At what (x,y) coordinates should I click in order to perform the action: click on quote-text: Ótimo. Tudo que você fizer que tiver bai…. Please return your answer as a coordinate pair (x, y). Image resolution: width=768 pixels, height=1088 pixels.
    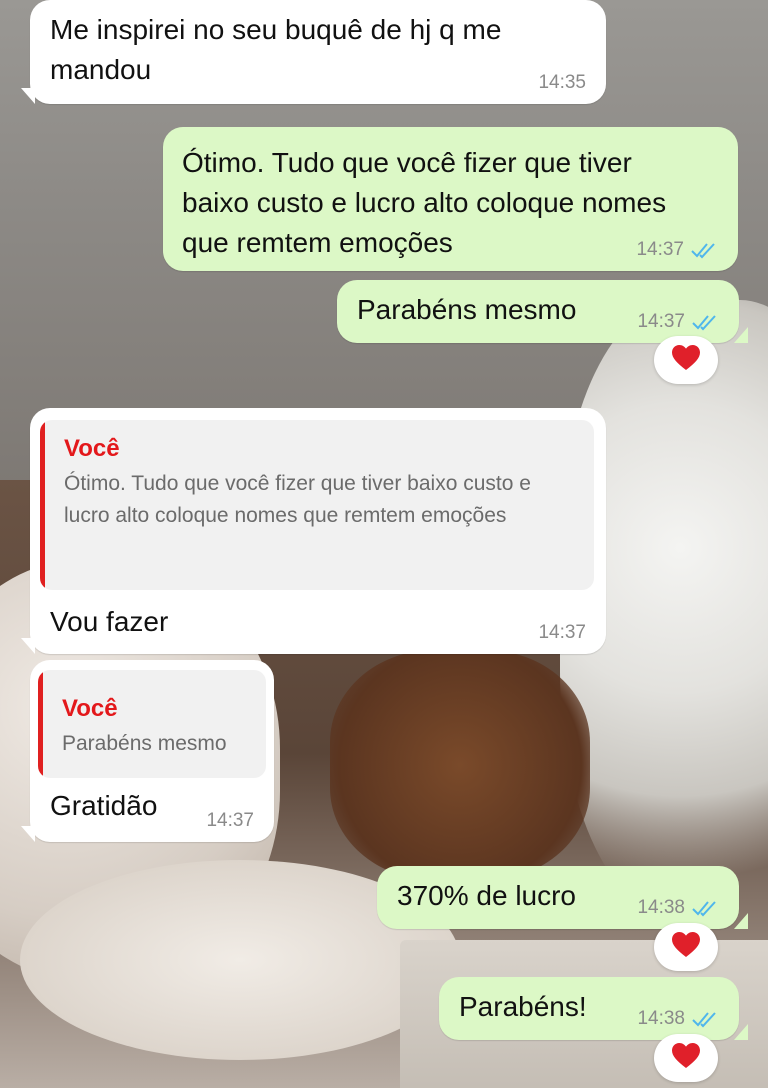
    Looking at the image, I should click on (297, 499).